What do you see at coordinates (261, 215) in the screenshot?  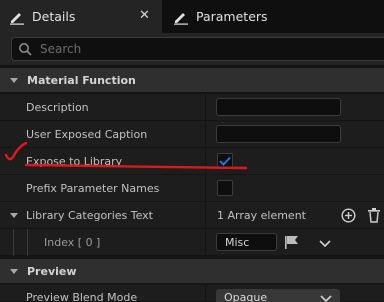 I see `array-element-count: 1 Array element` at bounding box center [261, 215].